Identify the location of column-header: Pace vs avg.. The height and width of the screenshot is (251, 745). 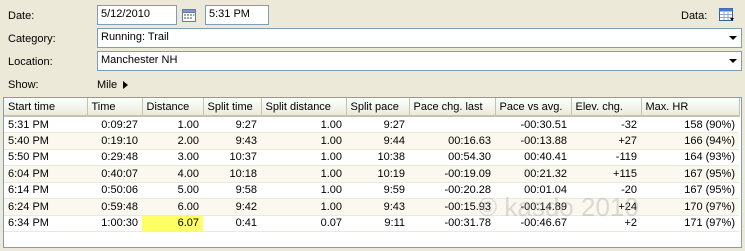
(533, 107).